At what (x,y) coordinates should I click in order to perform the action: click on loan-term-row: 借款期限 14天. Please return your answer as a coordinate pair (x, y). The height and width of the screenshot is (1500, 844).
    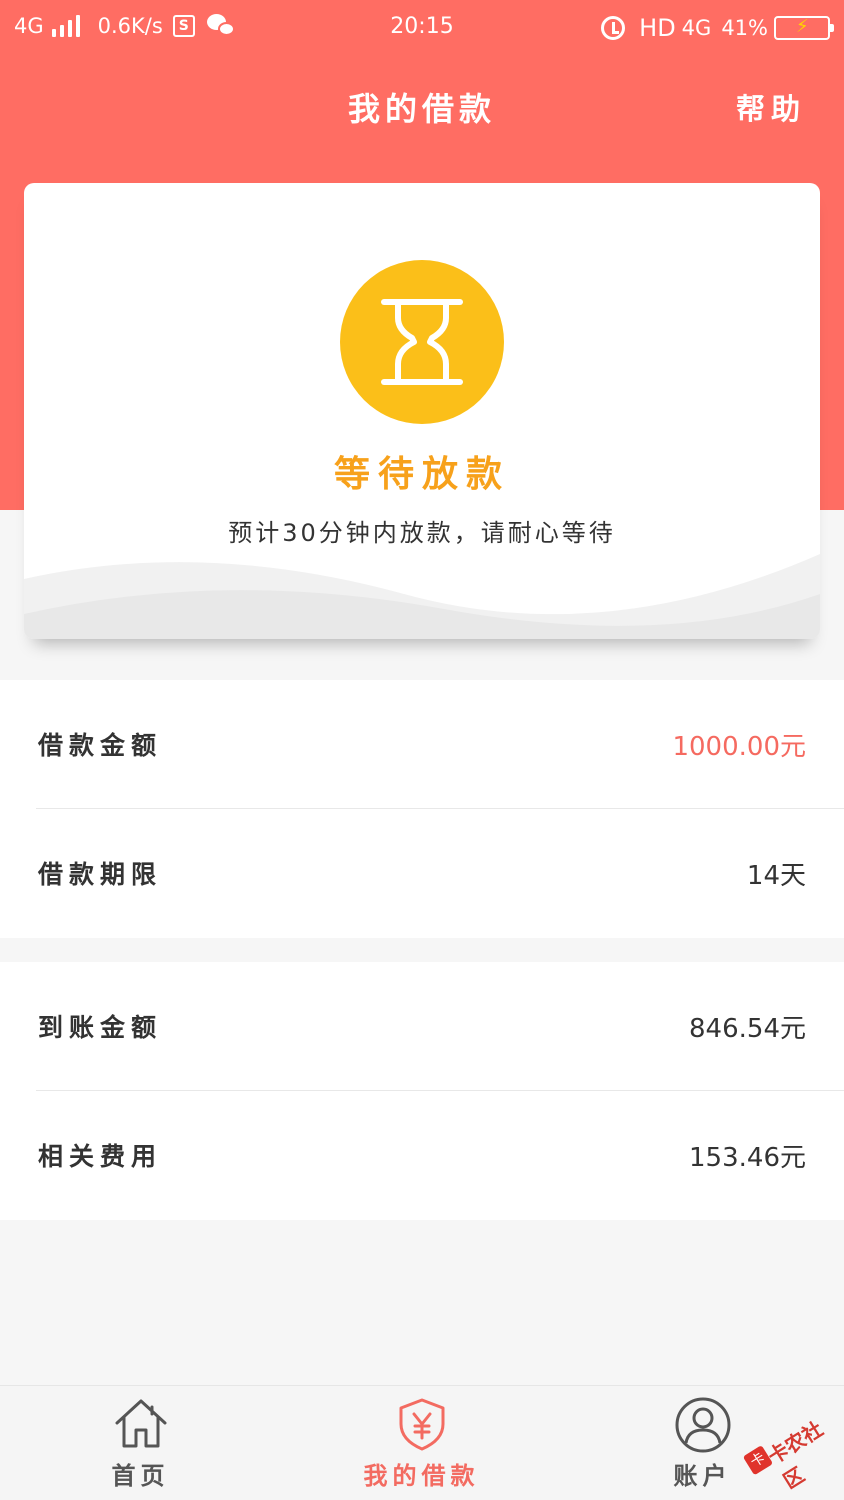
    Looking at the image, I should click on (422, 873).